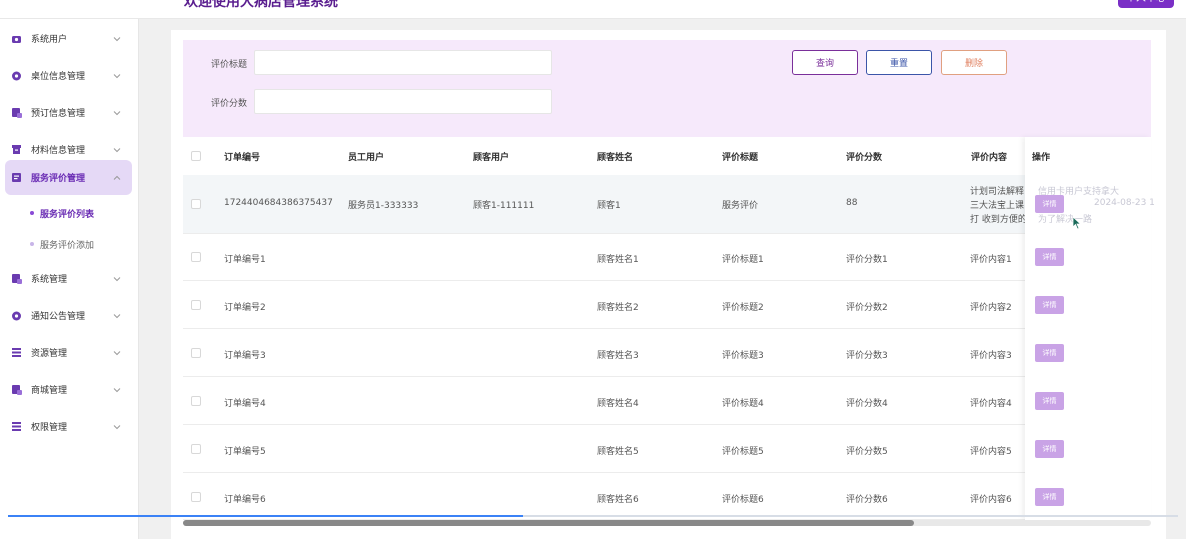  I want to click on sidebar-item-shop: 商城管理, so click(68, 389).